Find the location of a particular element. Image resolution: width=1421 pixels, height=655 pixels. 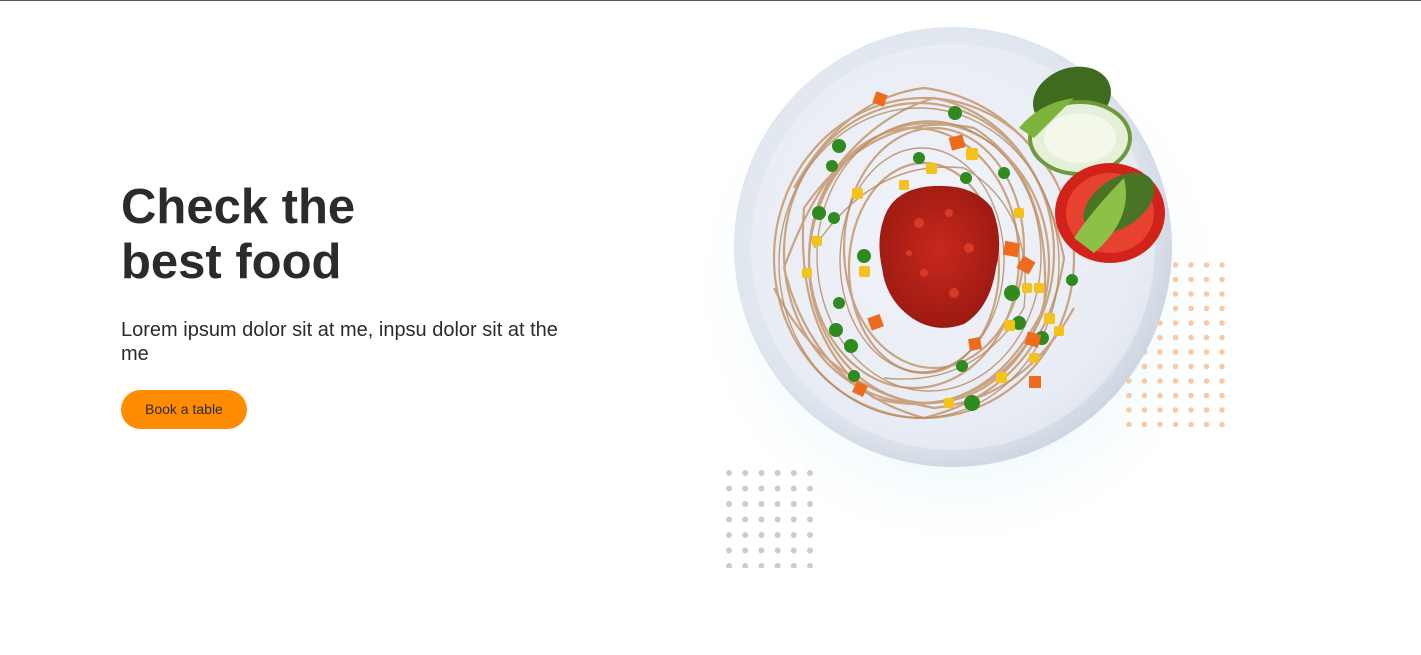

book-table-button: Book a table is located at coordinates (184, 409).